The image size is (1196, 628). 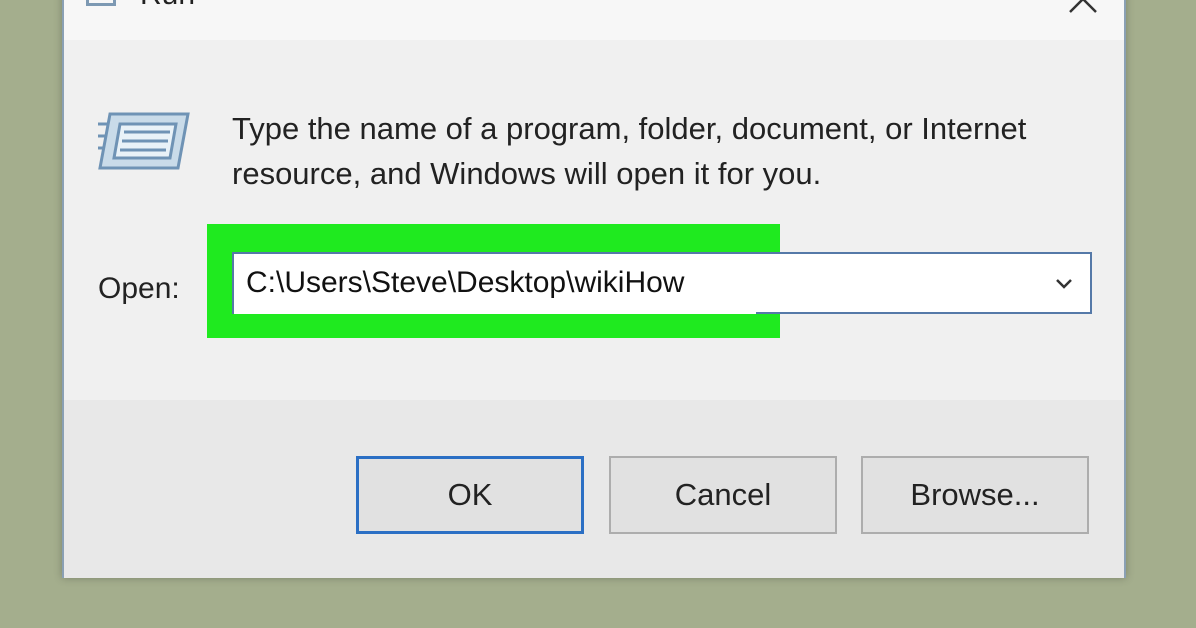 I want to click on run-window-icon, so click(x=101, y=3).